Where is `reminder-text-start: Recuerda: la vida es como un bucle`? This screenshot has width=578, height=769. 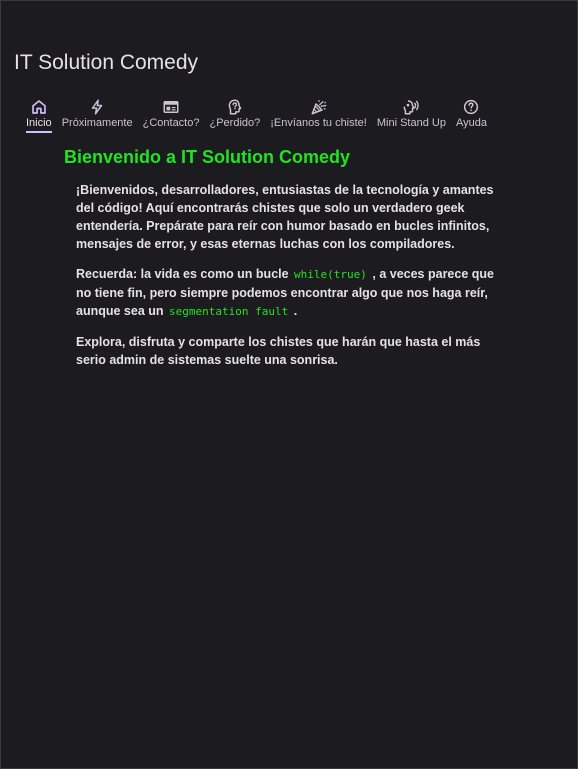 reminder-text-start: Recuerda: la vida es como un bucle is located at coordinates (184, 274).